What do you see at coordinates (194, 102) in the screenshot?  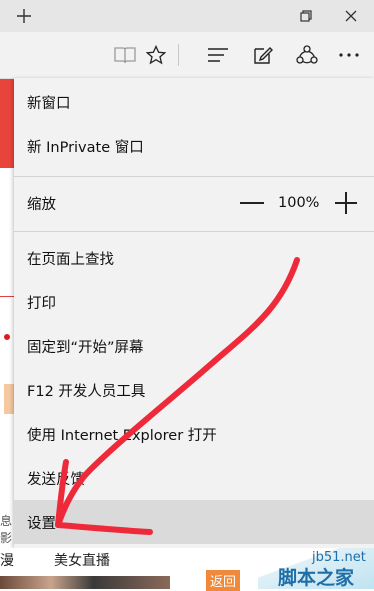 I see `menu-item-new-window: 新窗口` at bounding box center [194, 102].